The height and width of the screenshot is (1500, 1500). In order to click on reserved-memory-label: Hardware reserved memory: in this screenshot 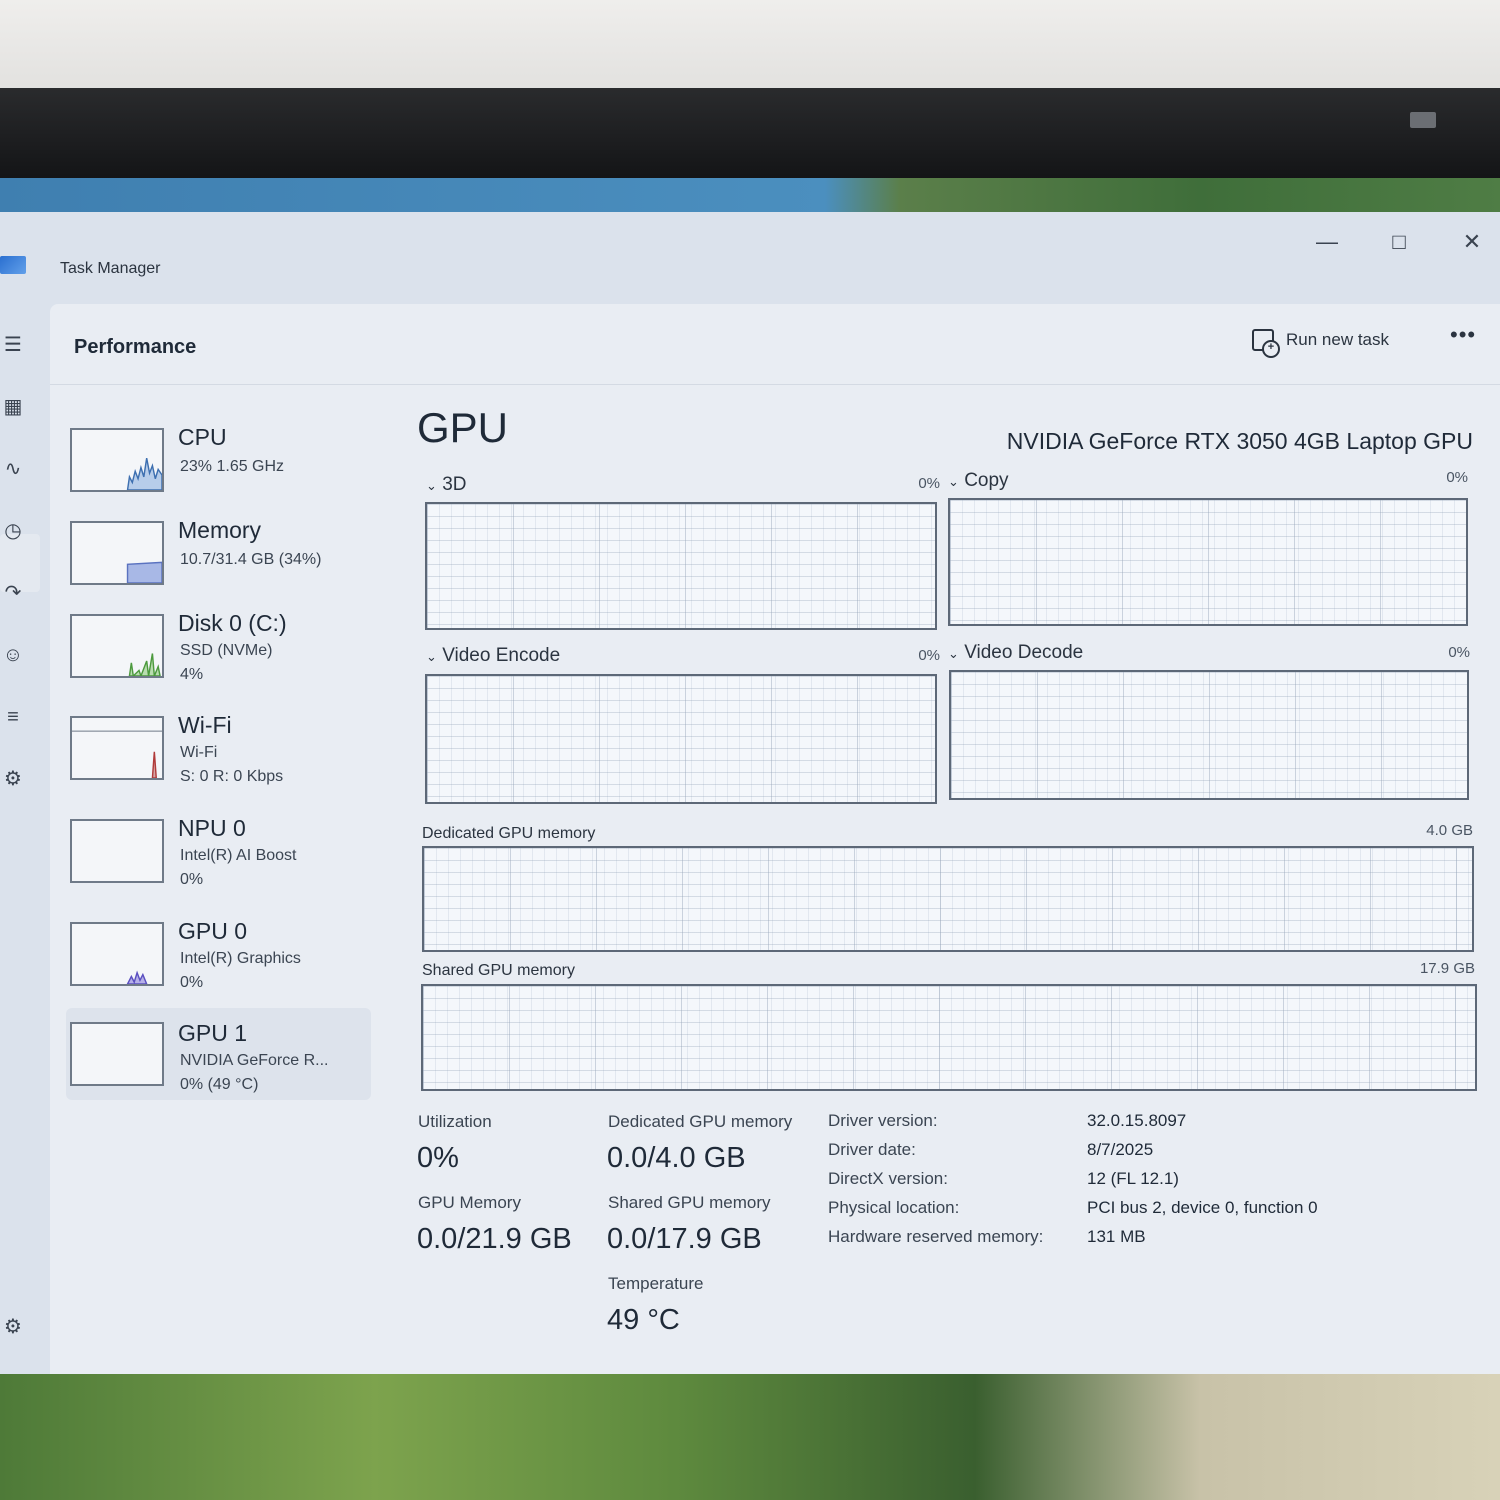, I will do `click(936, 1236)`.